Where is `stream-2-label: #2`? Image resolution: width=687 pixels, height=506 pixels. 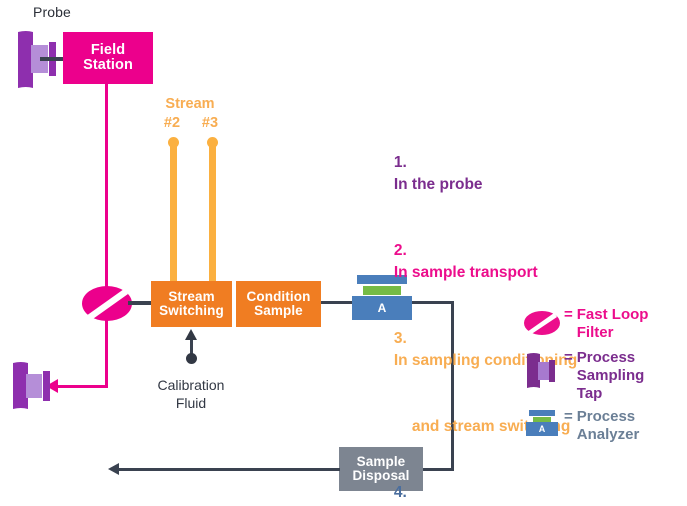 stream-2-label: #2 is located at coordinates (172, 123).